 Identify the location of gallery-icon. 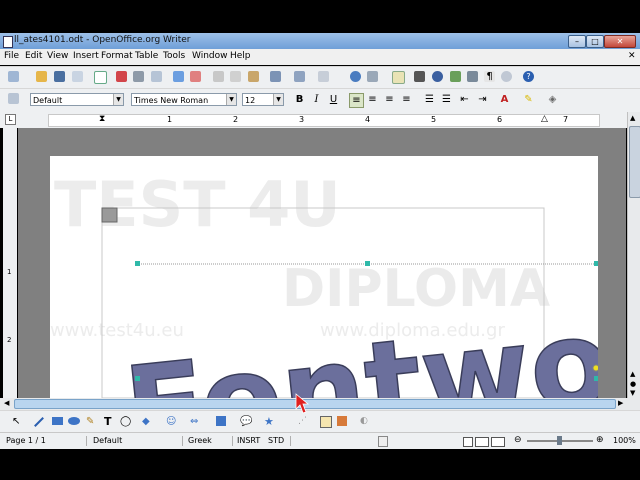
(455, 76).